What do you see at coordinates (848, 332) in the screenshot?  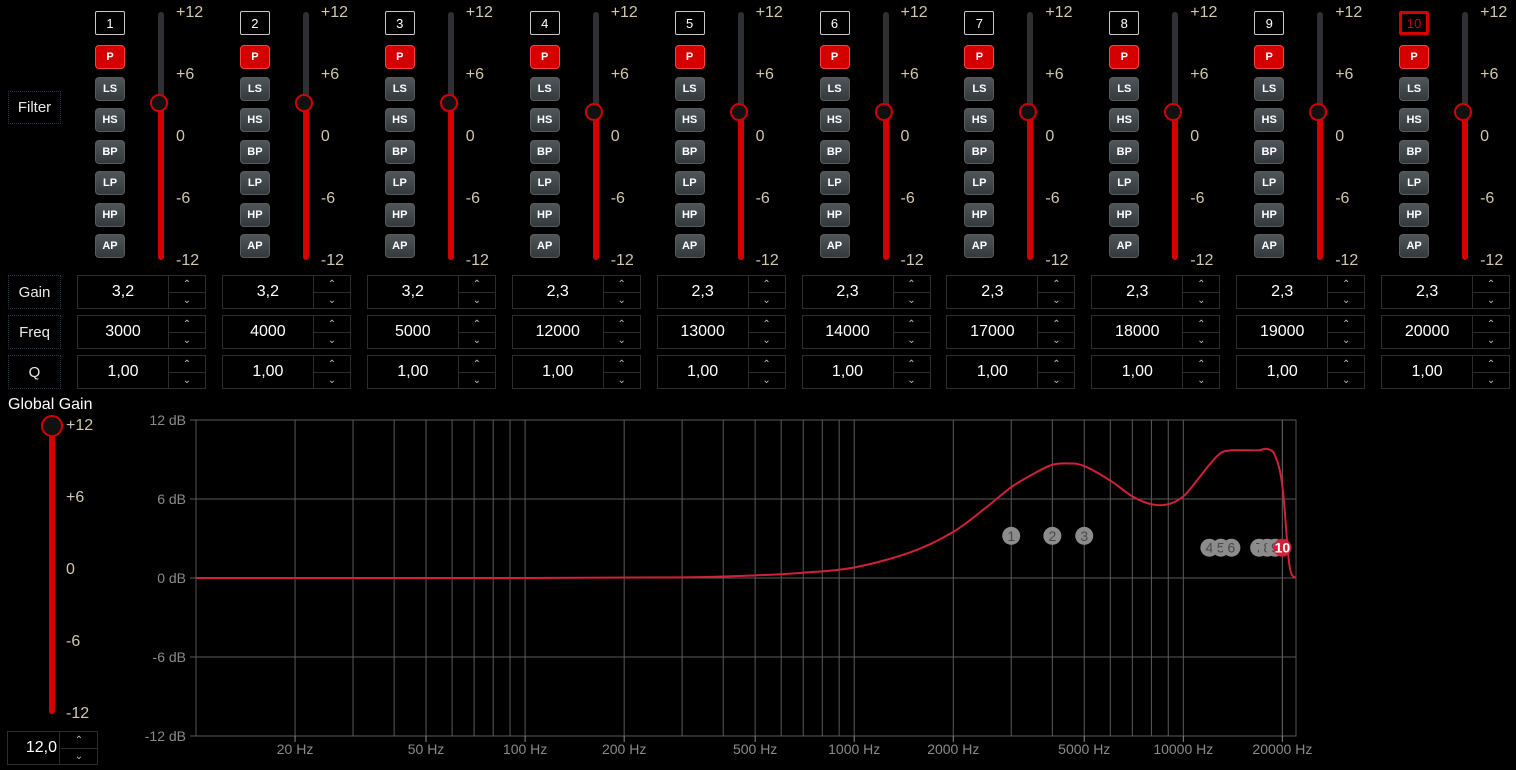 I see `band-freq-value: 14000` at bounding box center [848, 332].